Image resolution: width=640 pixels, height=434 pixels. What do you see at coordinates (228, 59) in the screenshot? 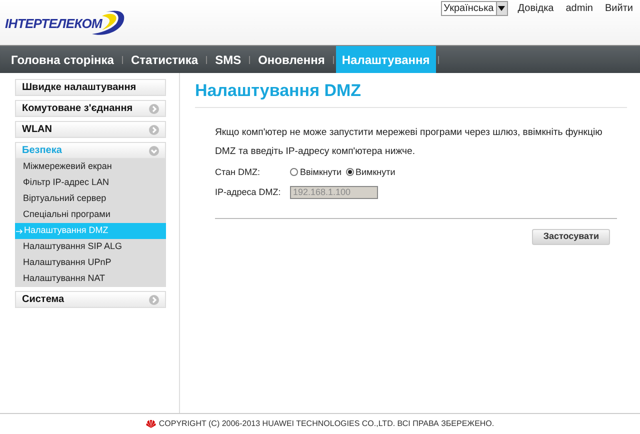
I see `nav-tab: SMS` at bounding box center [228, 59].